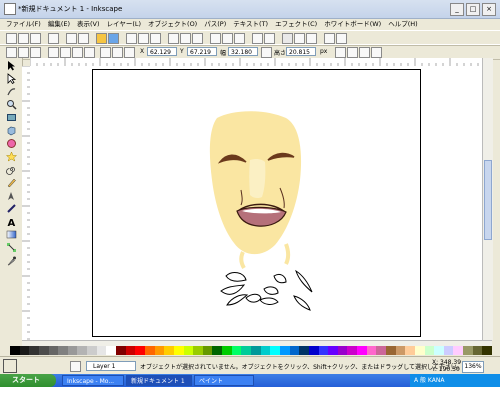  Describe the element at coordinates (239, 38) in the screenshot. I see `unlink-clone-icon` at that location.